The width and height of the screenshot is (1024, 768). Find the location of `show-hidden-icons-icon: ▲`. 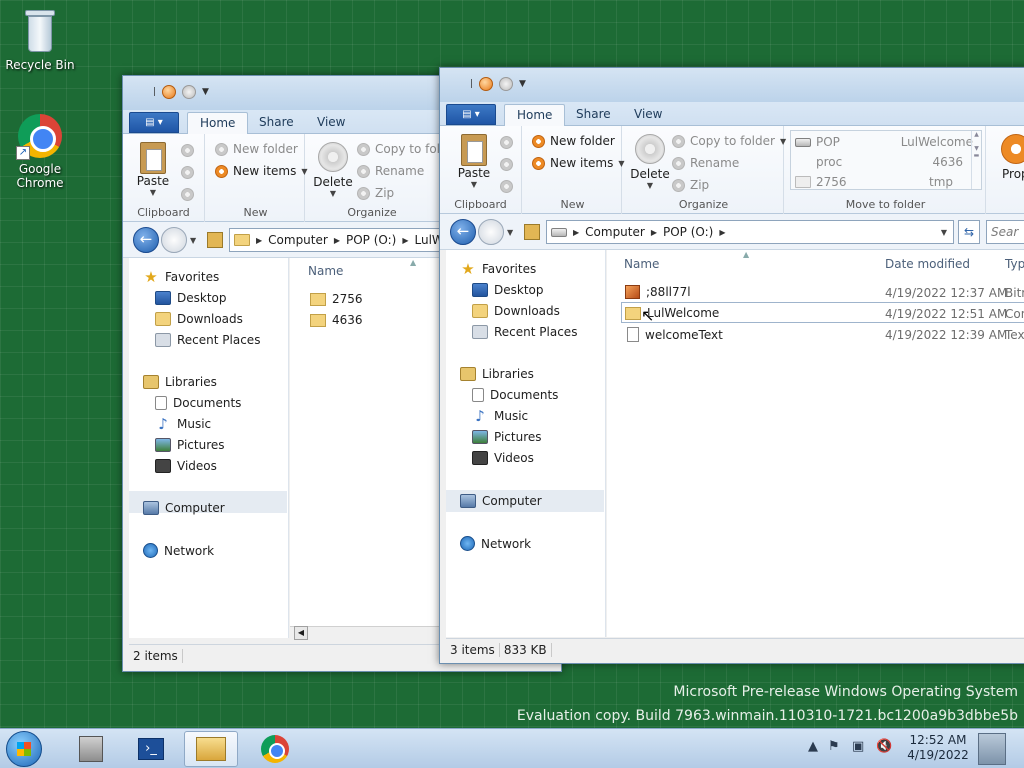

show-hidden-icons-icon: ▲ is located at coordinates (813, 746).